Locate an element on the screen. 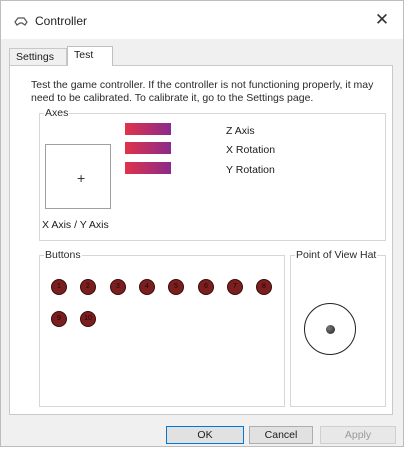 Image resolution: width=408 pixels, height=449 pixels. controller-button-2: 2 is located at coordinates (88, 287).